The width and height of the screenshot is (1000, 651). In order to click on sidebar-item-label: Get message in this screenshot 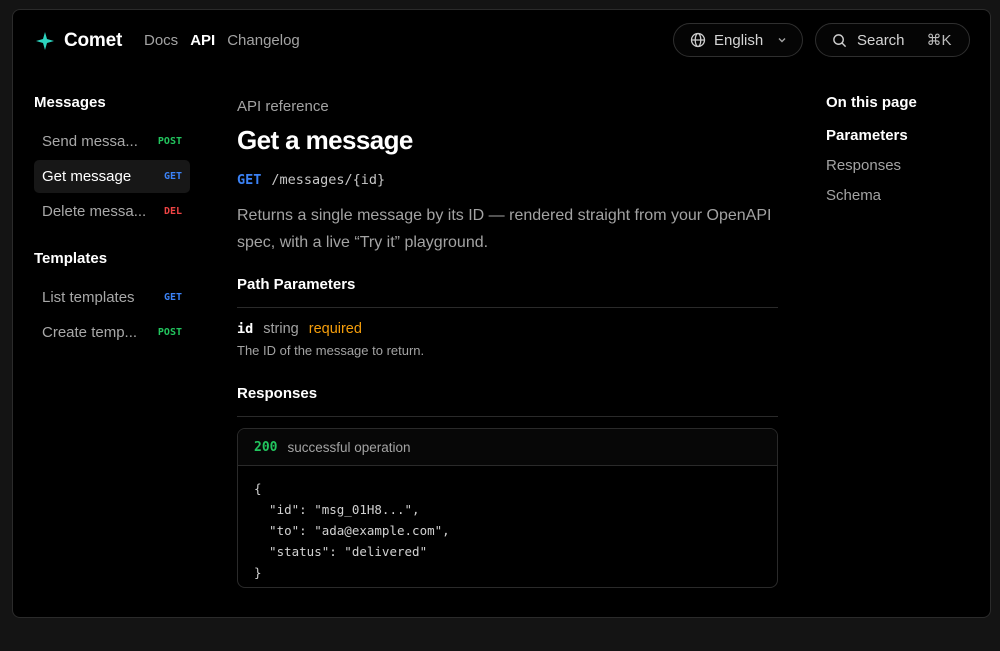, I will do `click(87, 176)`.